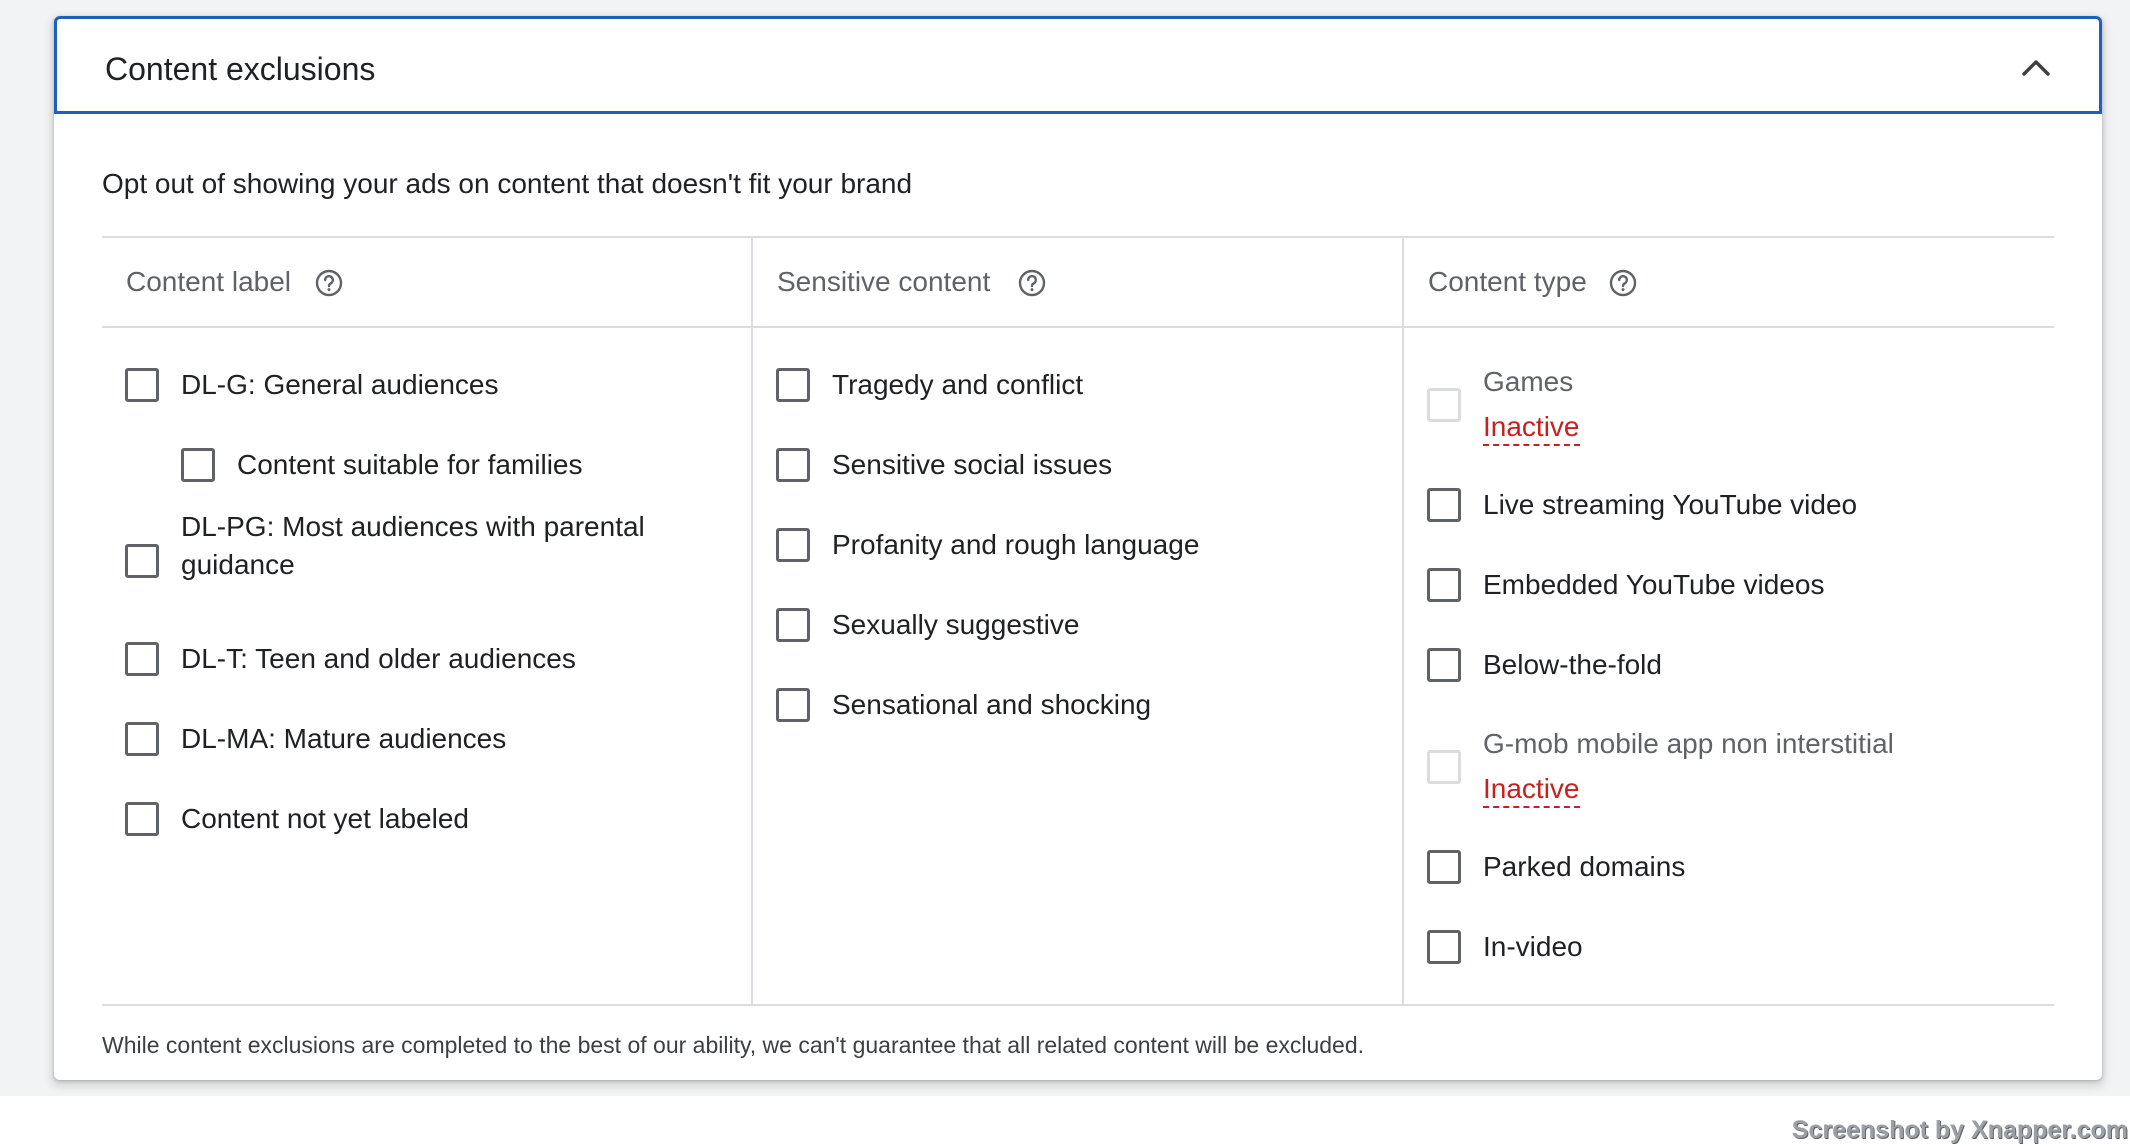  I want to click on column-header: Content type, so click(1729, 283).